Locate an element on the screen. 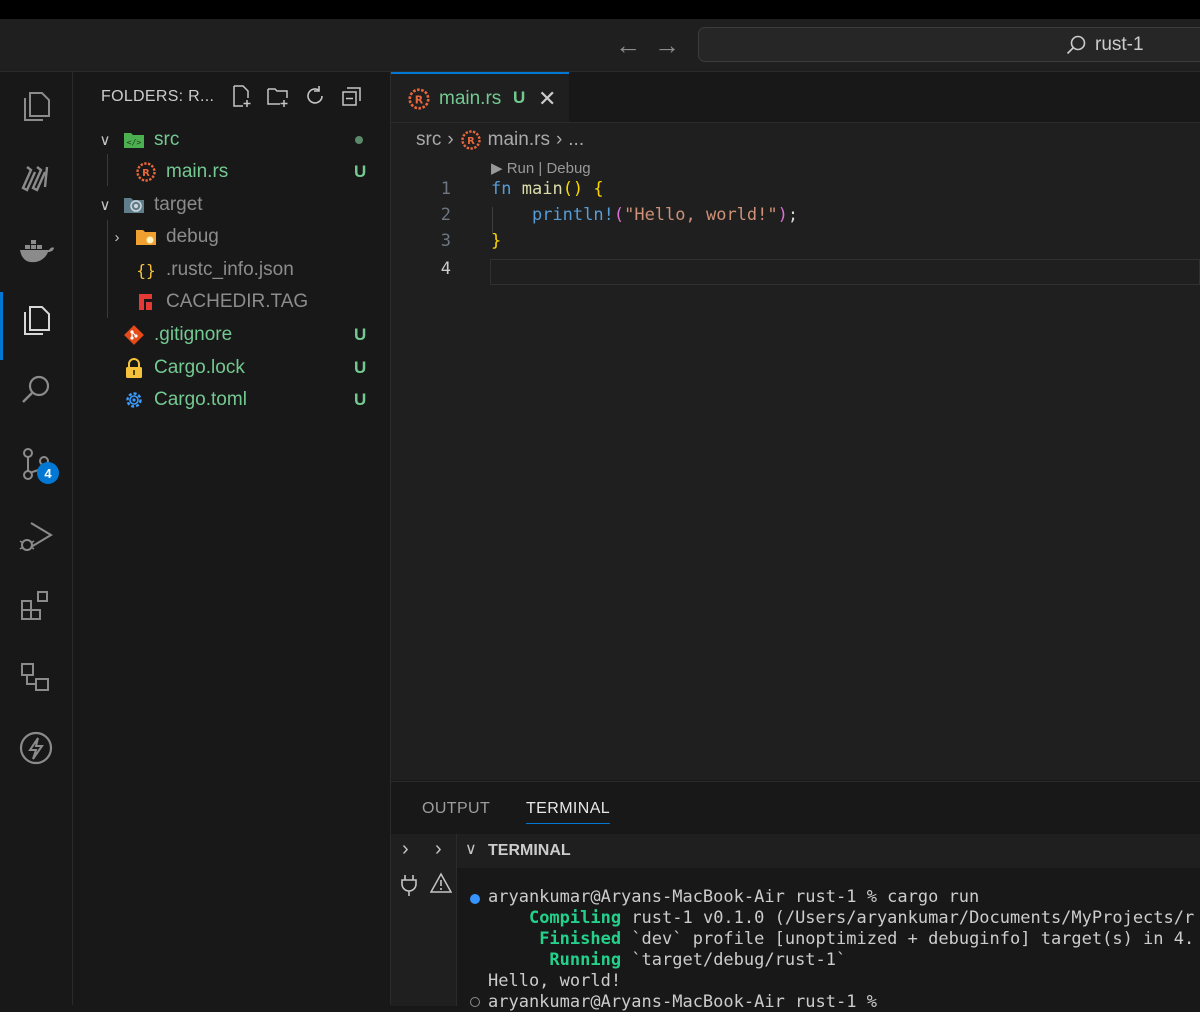 The width and height of the screenshot is (1200, 1012). tree-item-gitignore: .gitignore U is located at coordinates (231, 335).